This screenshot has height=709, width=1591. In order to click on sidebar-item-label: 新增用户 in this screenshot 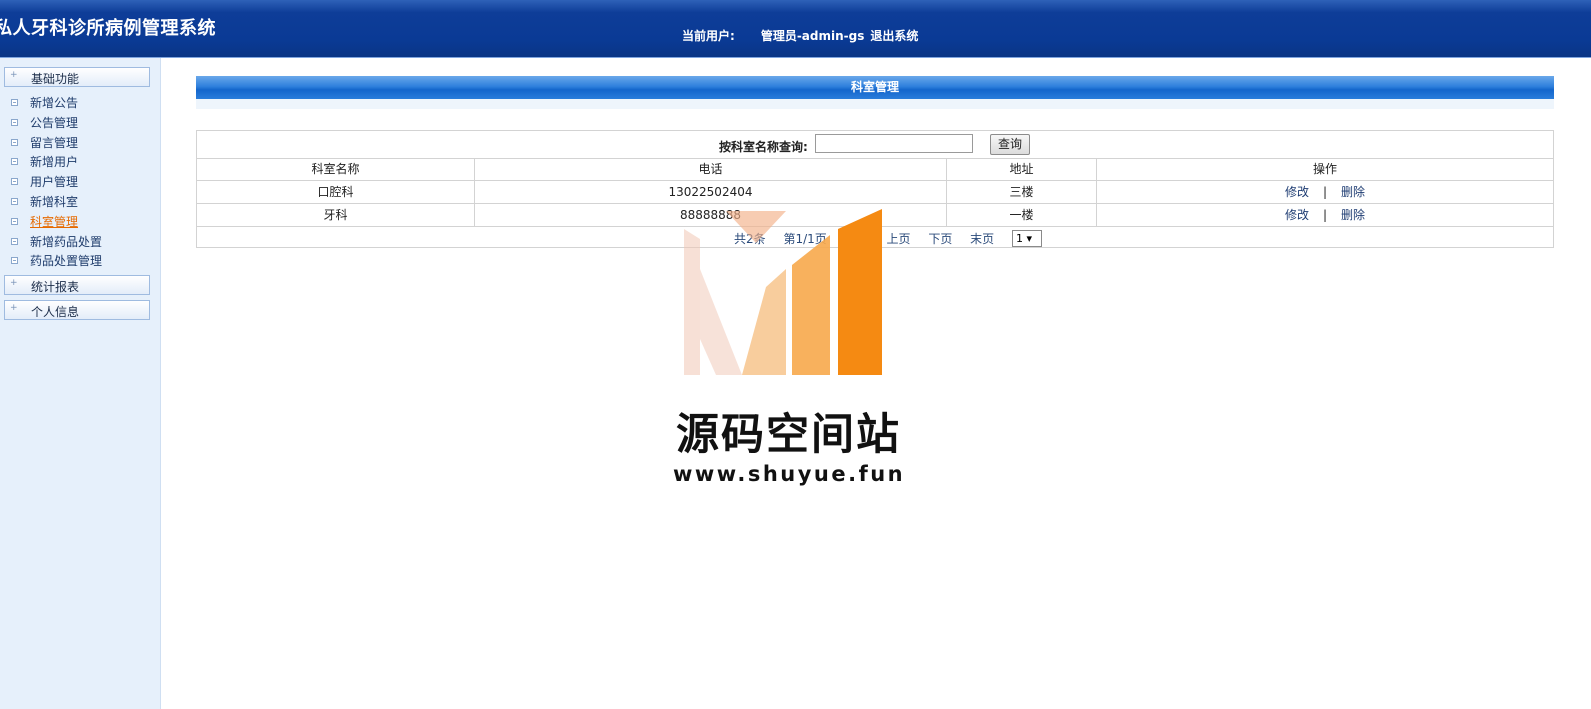, I will do `click(54, 162)`.